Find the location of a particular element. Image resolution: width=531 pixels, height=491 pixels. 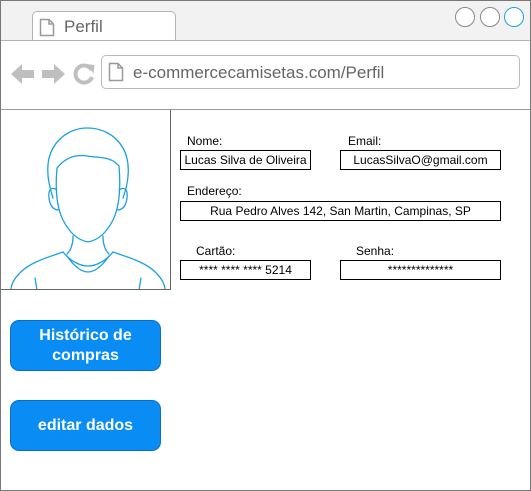

edit-data-label: editar dados is located at coordinates (85, 425).